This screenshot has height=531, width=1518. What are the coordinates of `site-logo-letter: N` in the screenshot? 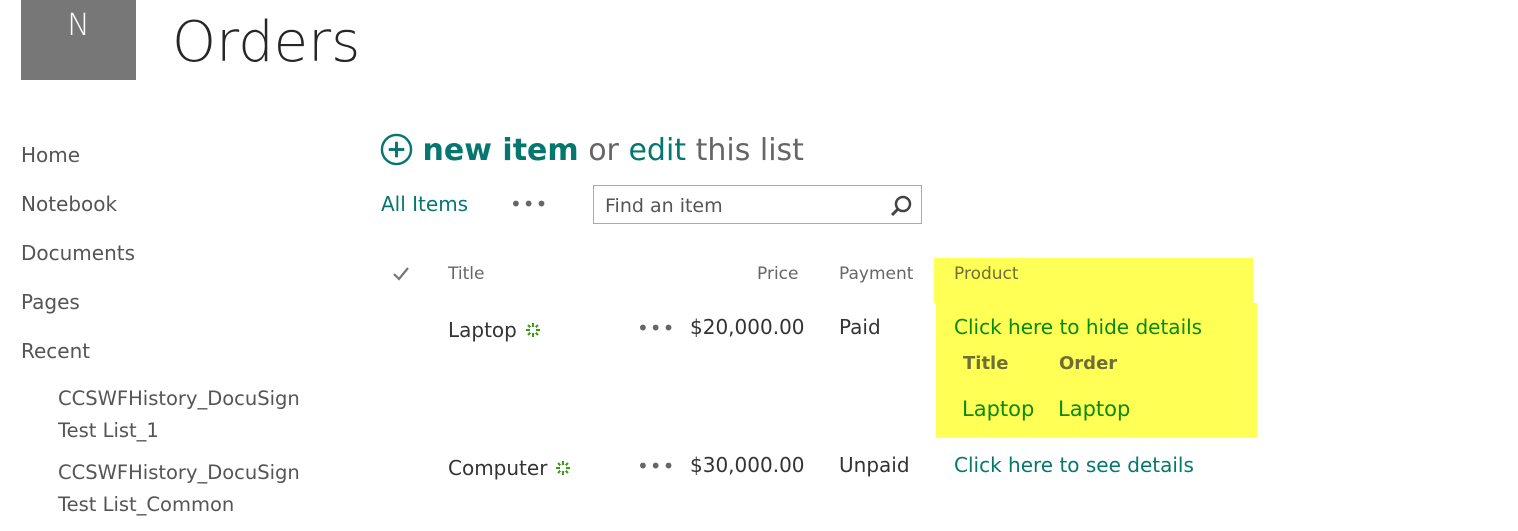 It's located at (78, 25).